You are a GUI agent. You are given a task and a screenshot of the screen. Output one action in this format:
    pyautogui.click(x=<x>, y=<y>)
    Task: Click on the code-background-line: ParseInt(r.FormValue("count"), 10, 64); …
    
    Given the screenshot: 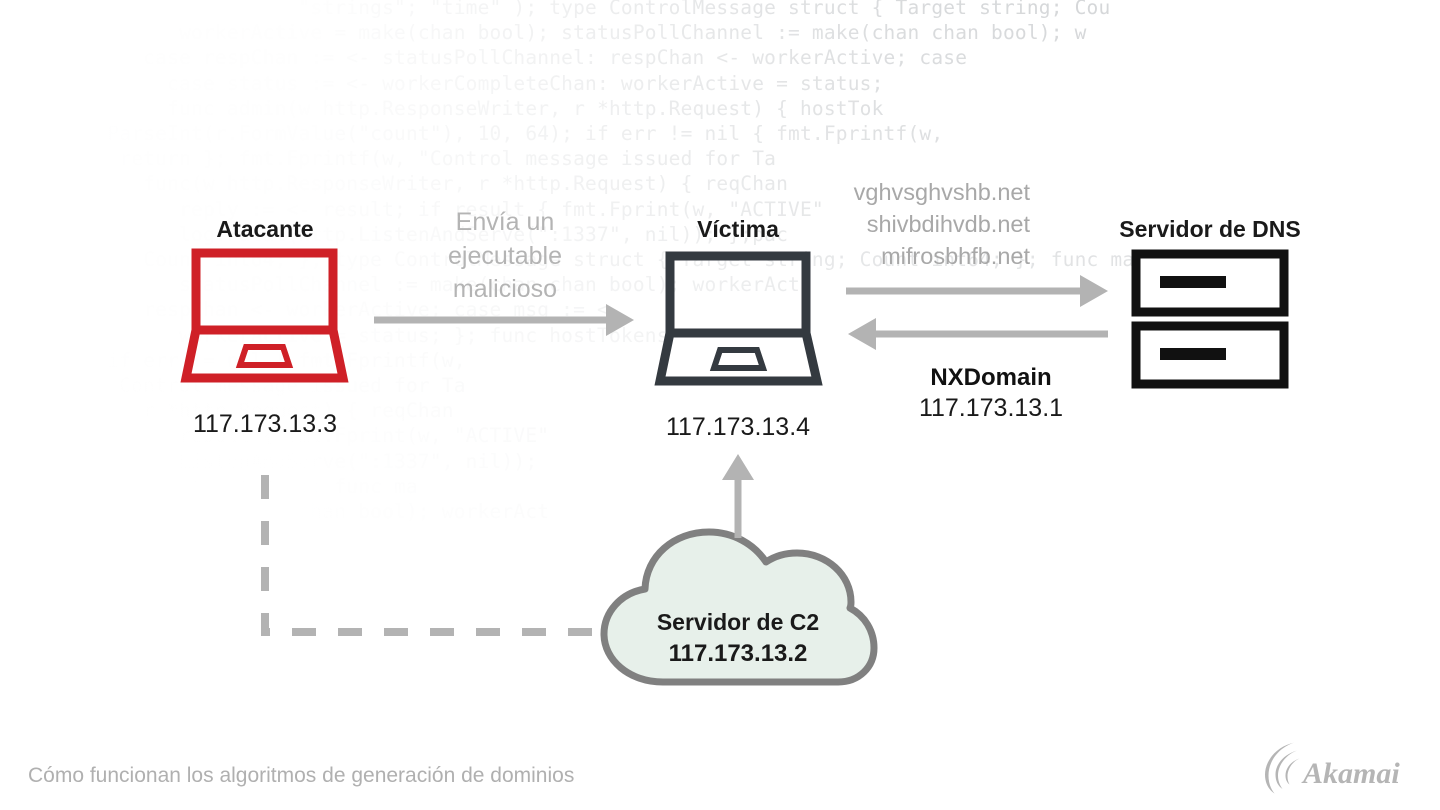 What is the action you would take?
    pyautogui.click(x=472, y=133)
    